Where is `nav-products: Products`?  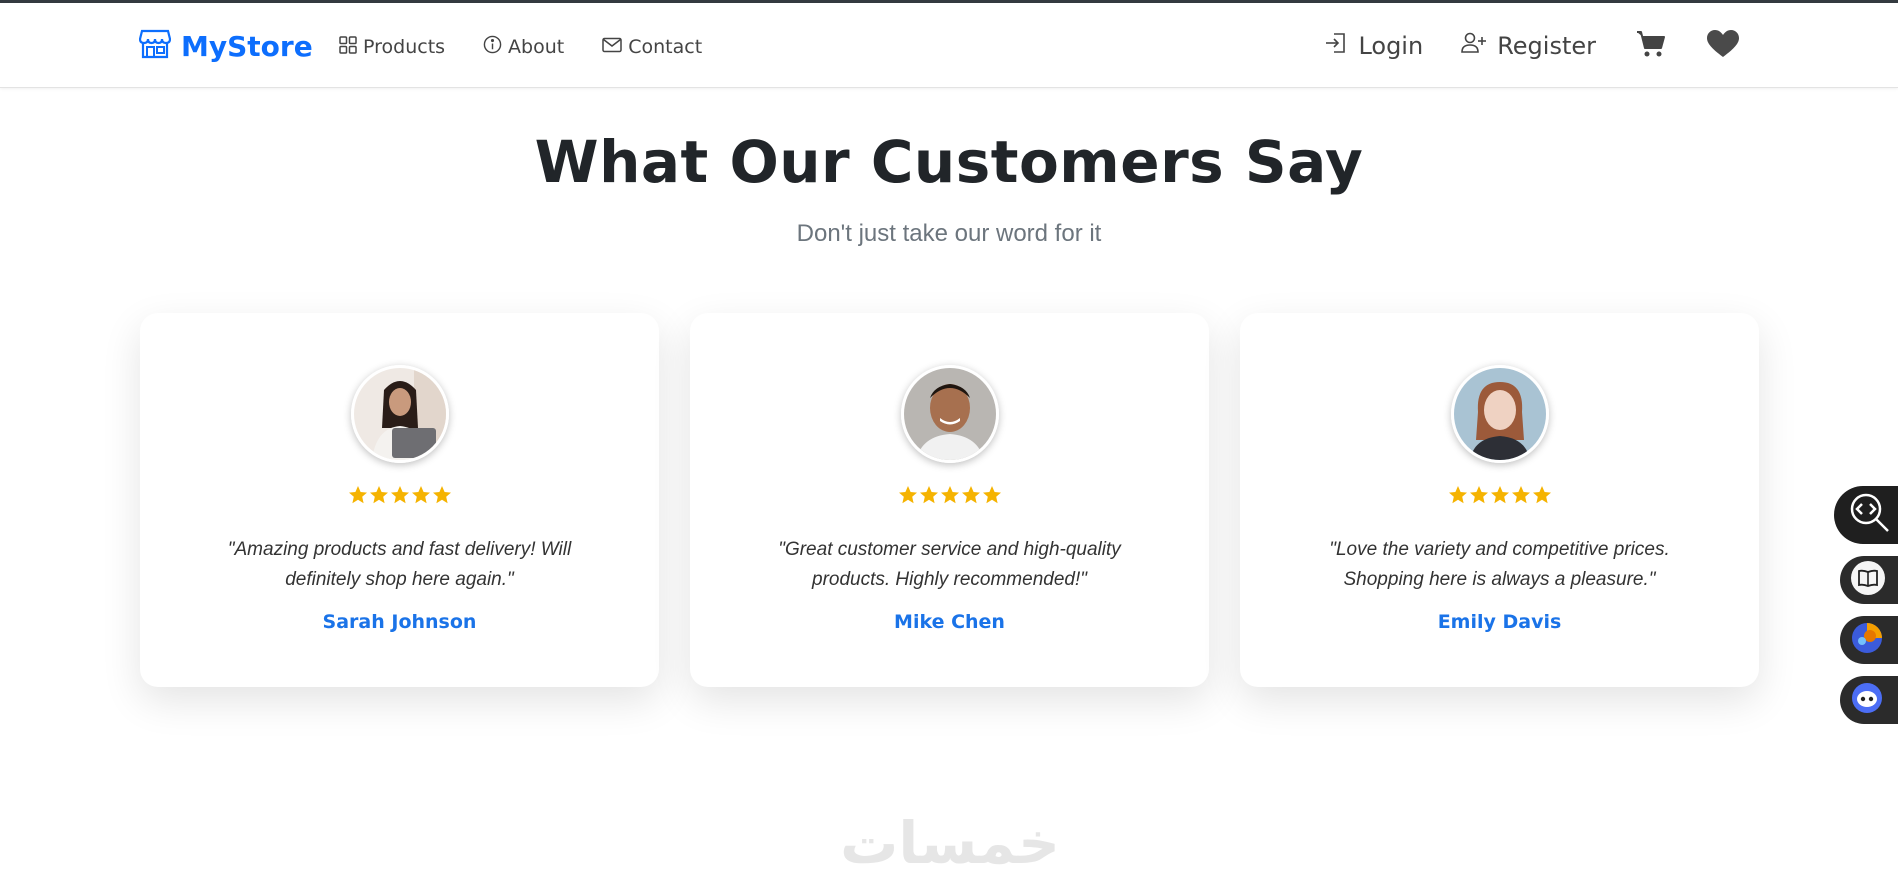 nav-products: Products is located at coordinates (392, 47).